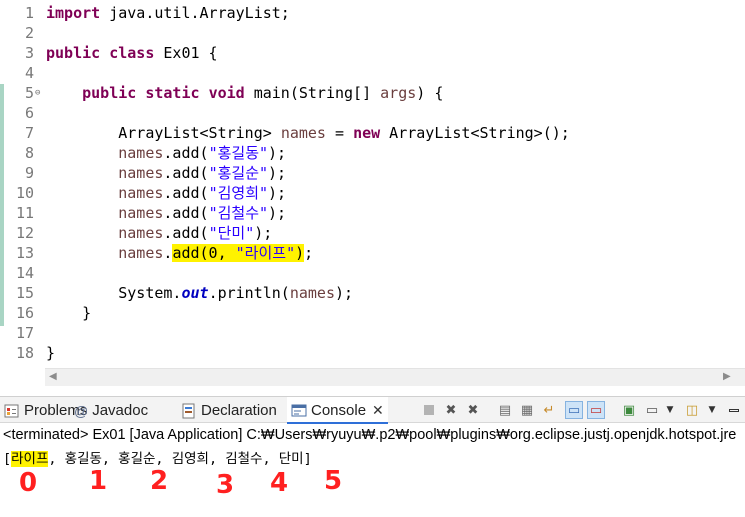 This screenshot has height=517, width=745. I want to click on word-wrap-icon: ↵, so click(549, 410).